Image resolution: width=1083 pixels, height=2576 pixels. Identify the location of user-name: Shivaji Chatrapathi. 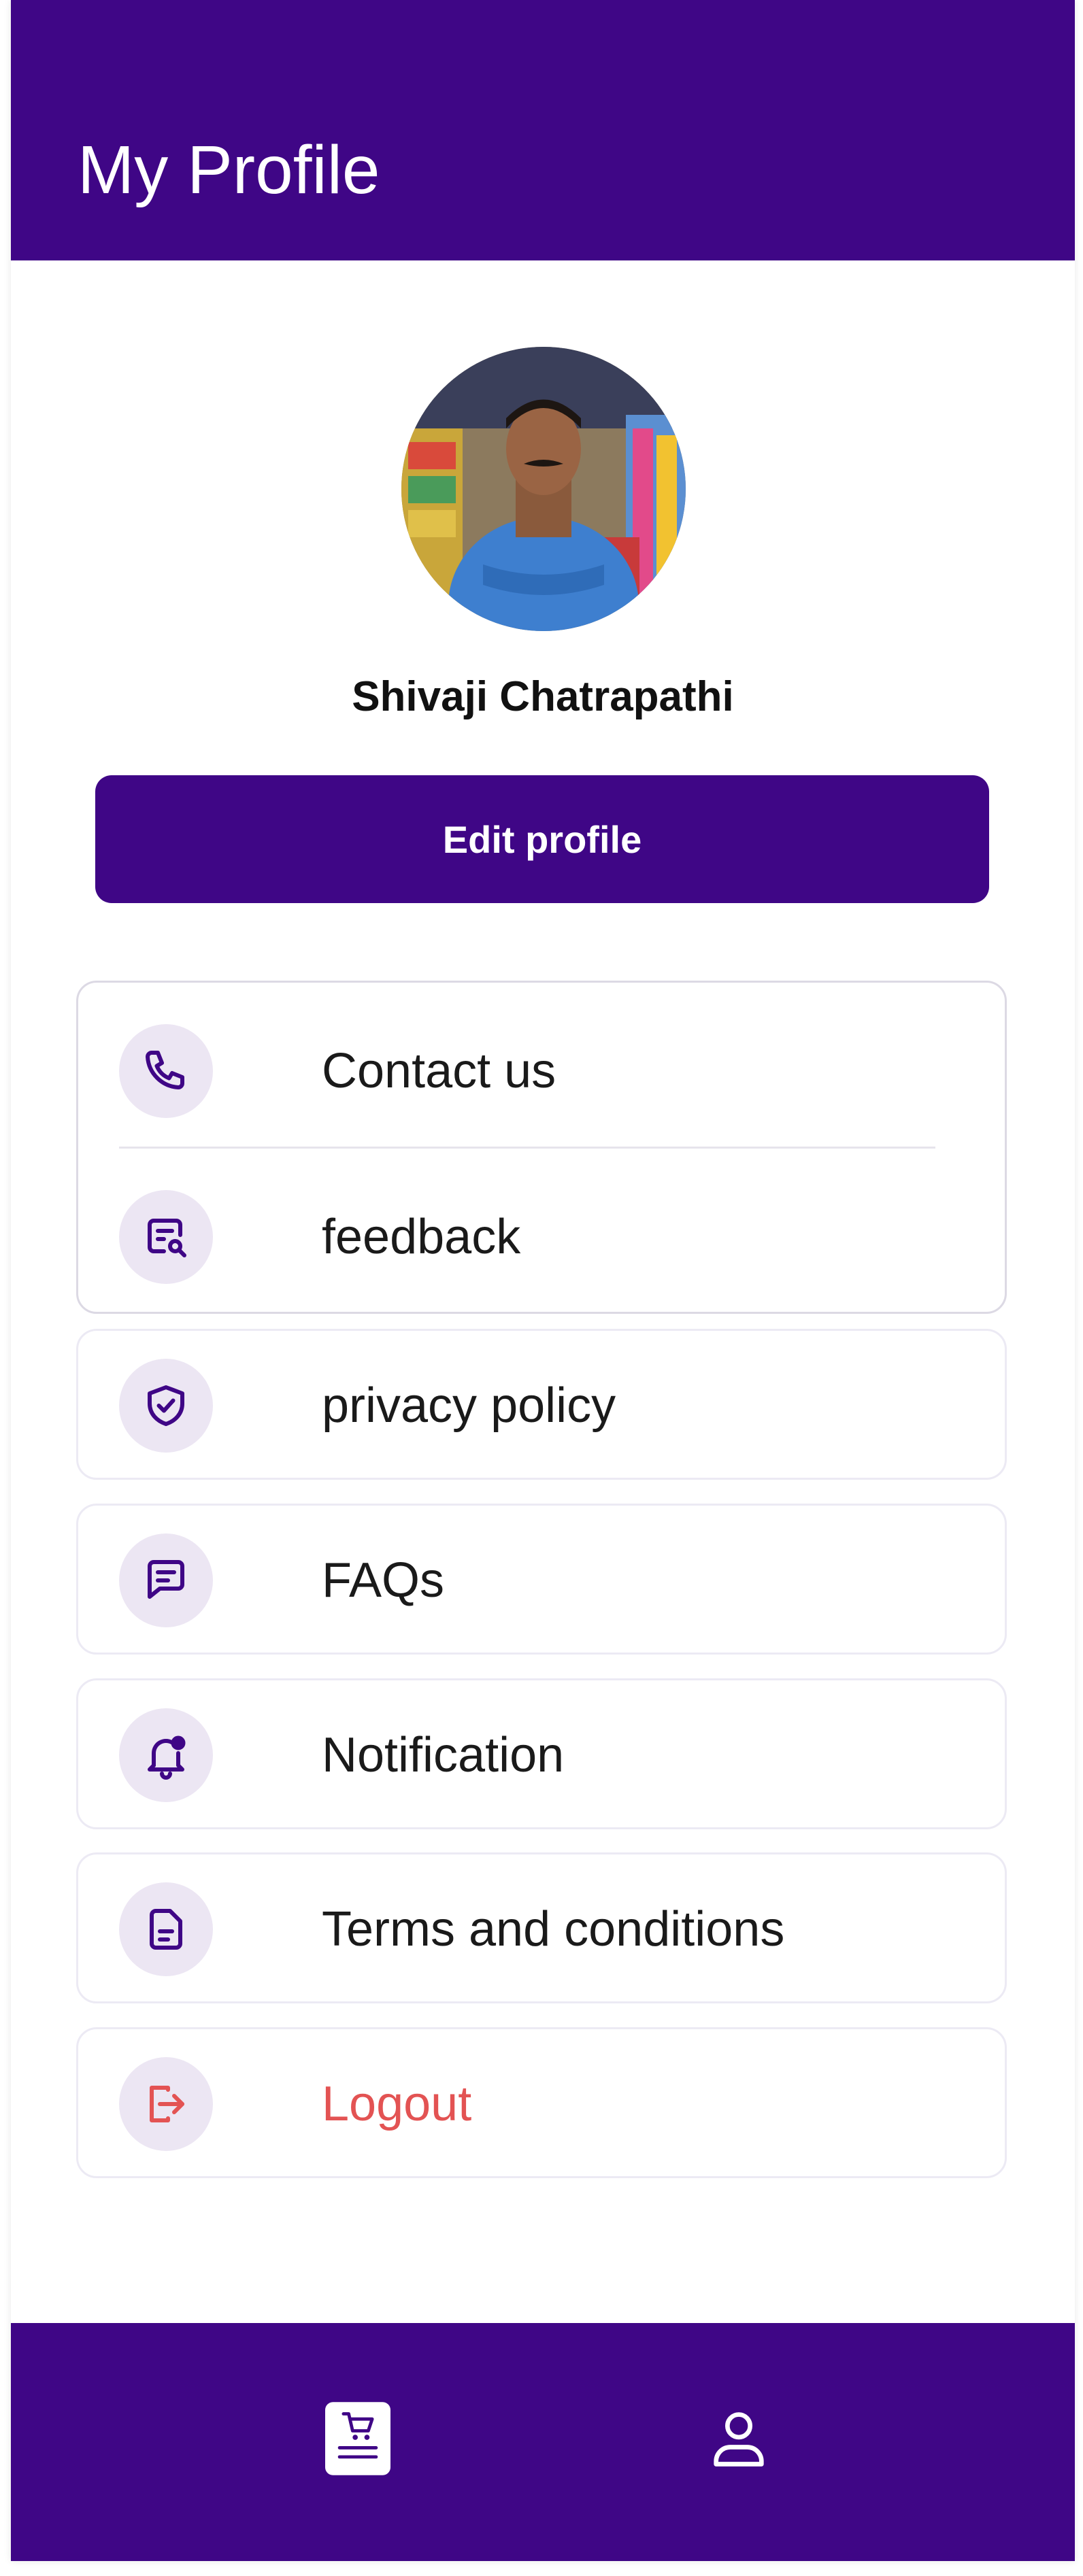
(543, 696).